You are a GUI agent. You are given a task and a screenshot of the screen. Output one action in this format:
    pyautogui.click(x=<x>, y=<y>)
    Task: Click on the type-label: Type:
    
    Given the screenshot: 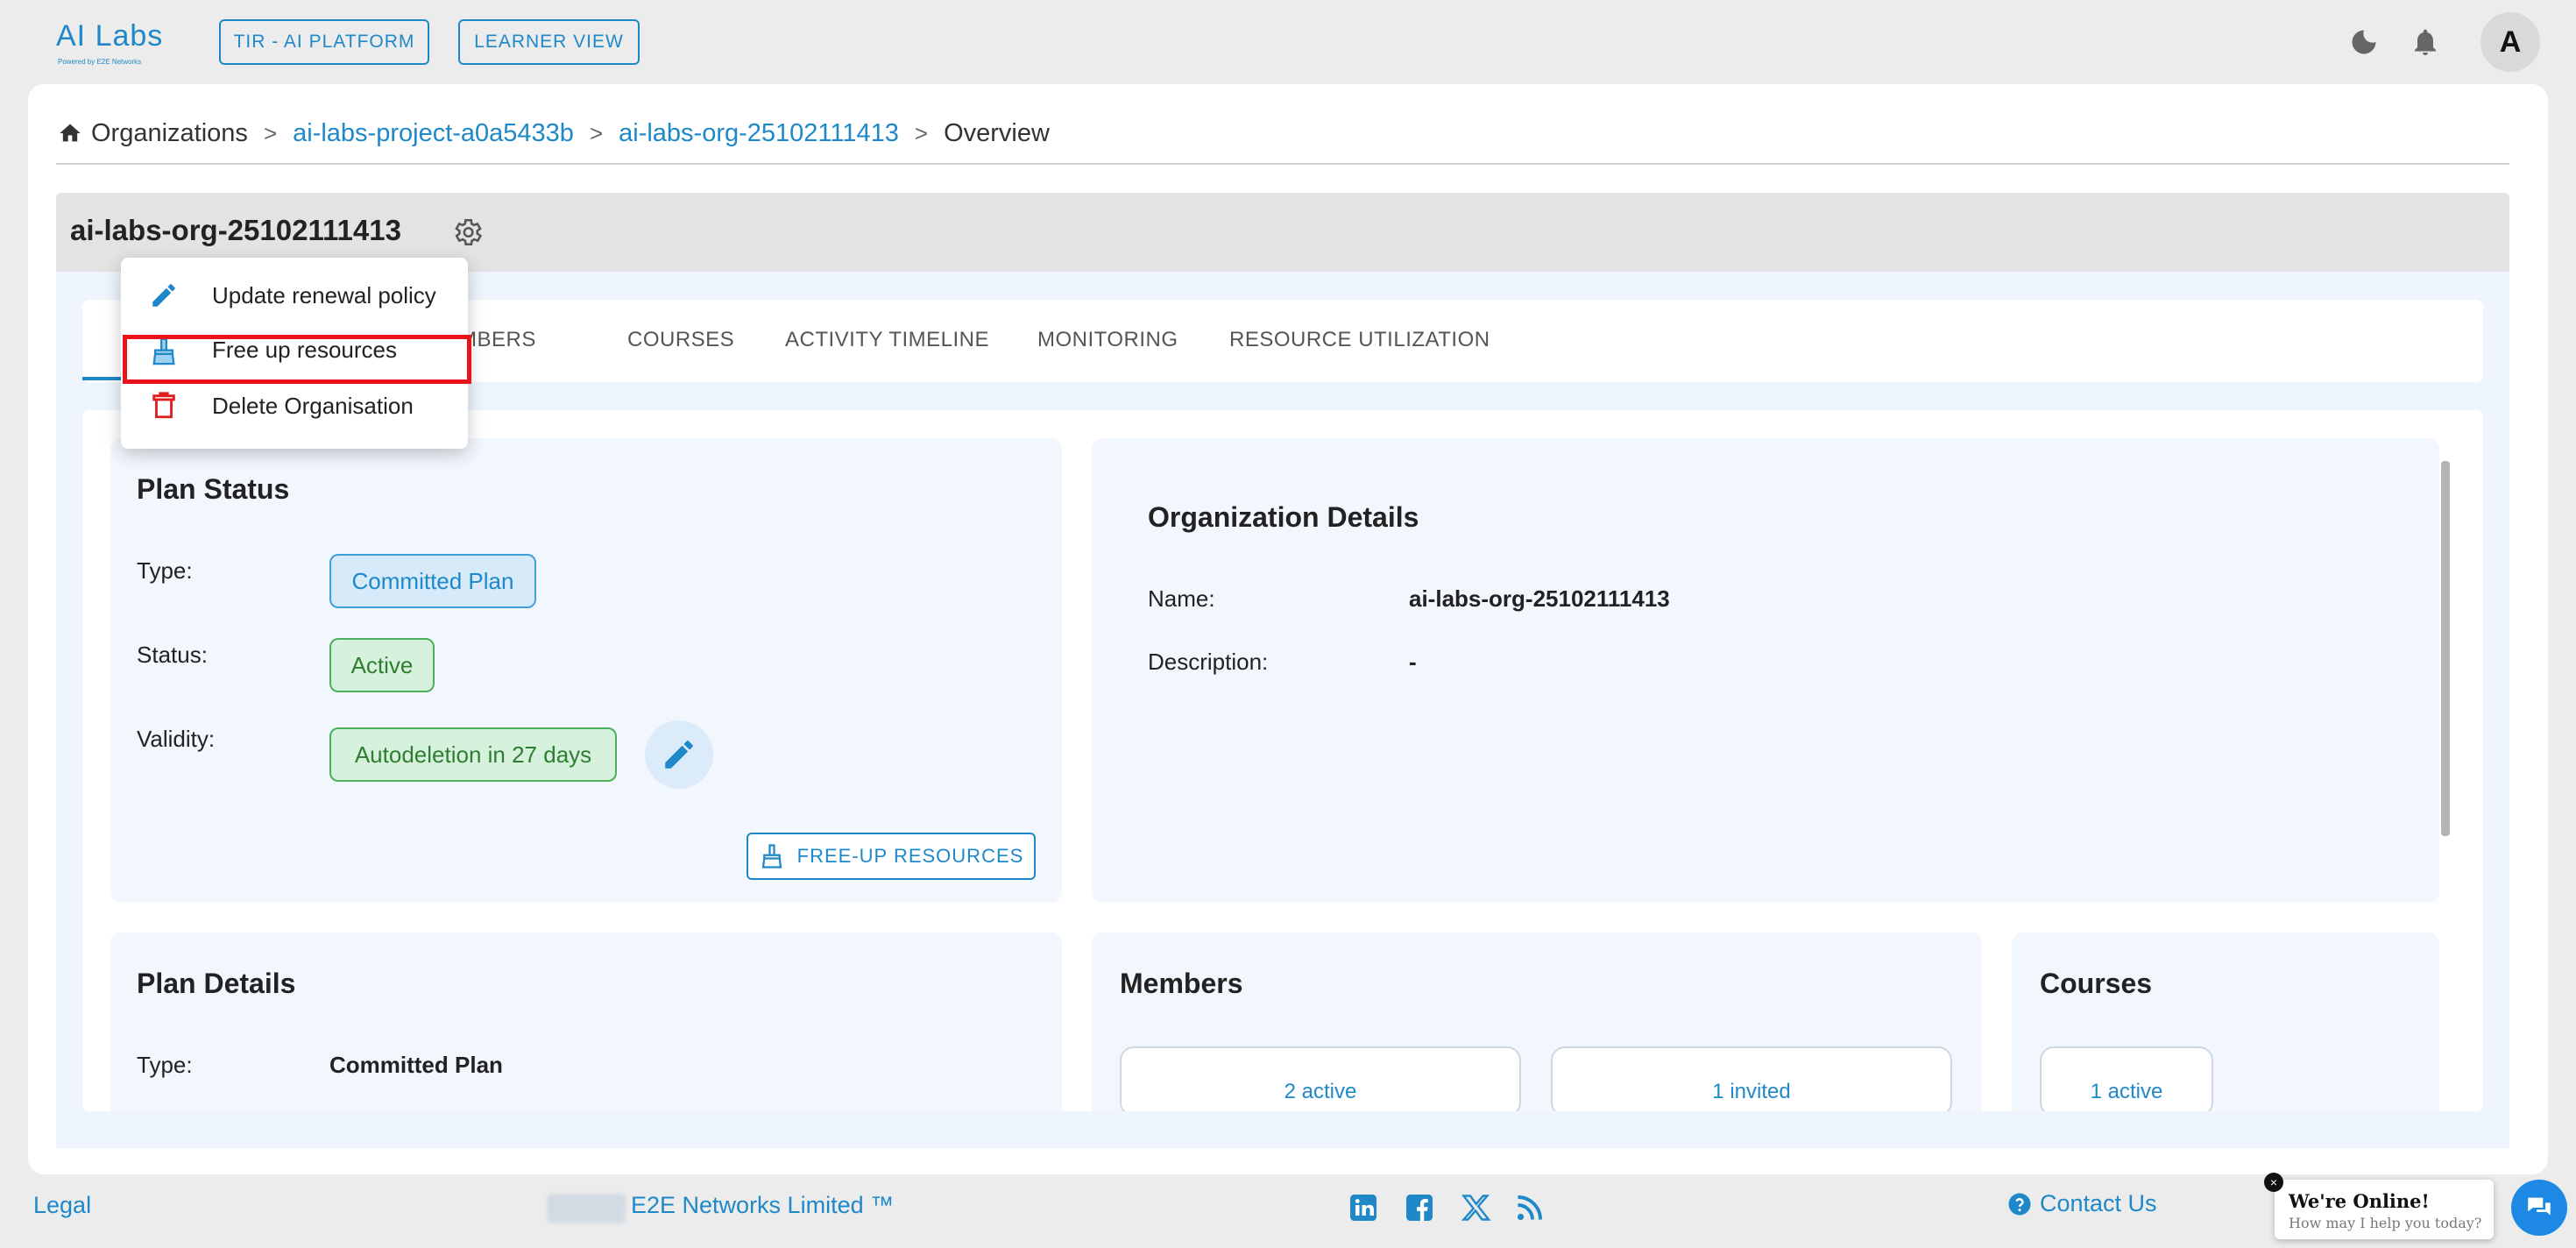 What is the action you would take?
    pyautogui.click(x=165, y=570)
    